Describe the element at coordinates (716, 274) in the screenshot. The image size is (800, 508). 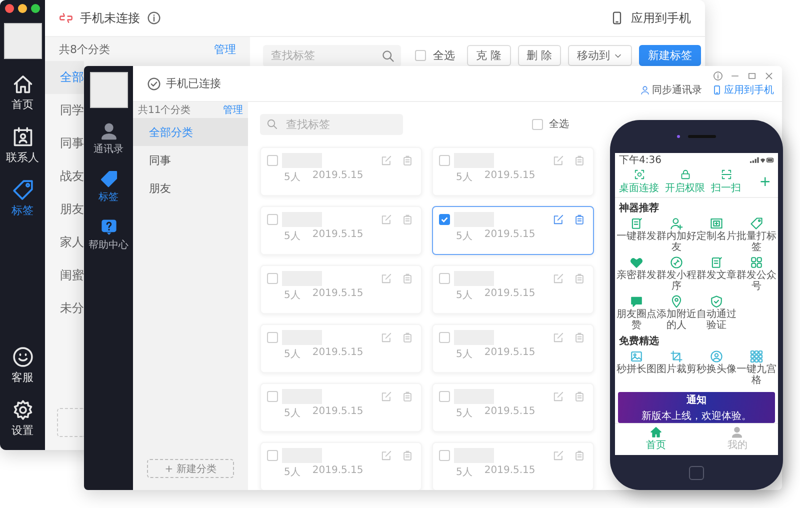
I see `tool-item: 群发文章` at that location.